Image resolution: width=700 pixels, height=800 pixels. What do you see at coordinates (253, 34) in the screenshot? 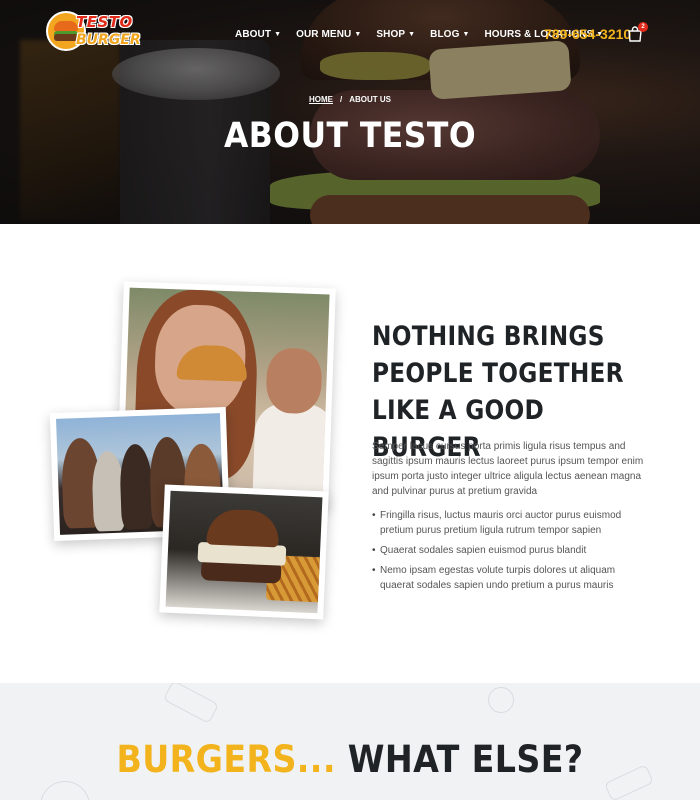
I see `nav-about-label: ABOUT` at bounding box center [253, 34].